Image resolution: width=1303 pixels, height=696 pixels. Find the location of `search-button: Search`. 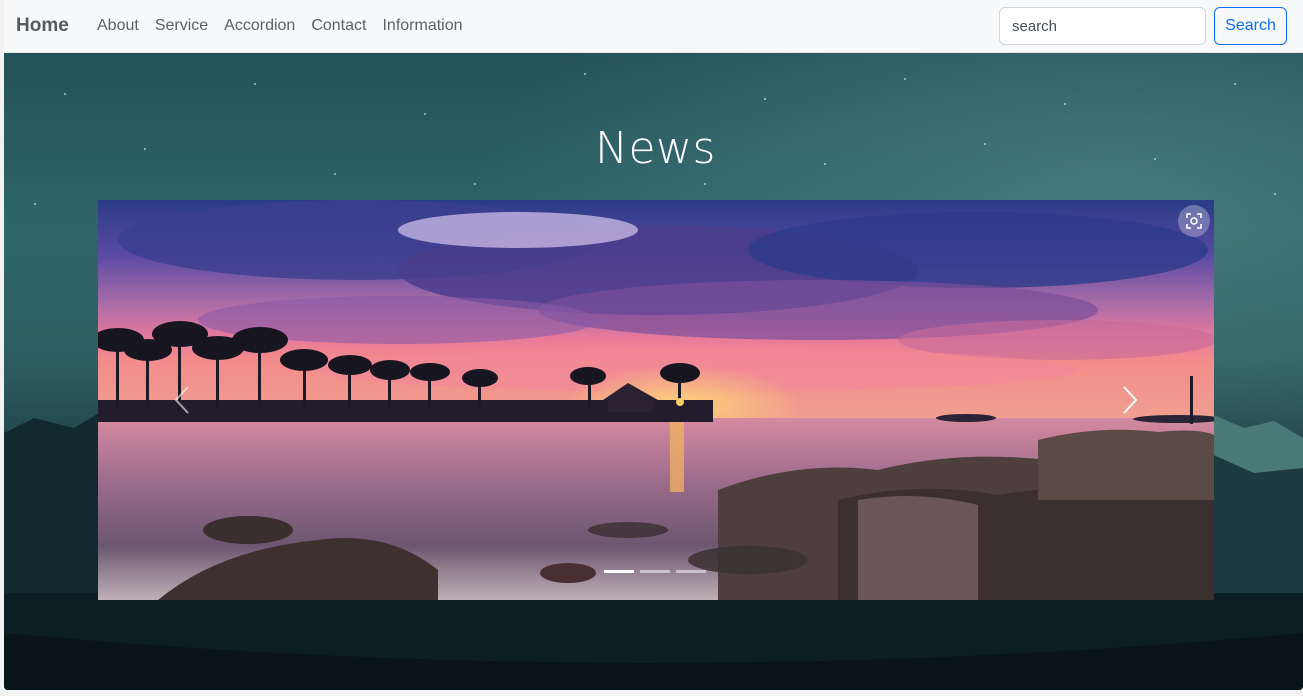

search-button: Search is located at coordinates (1250, 26).